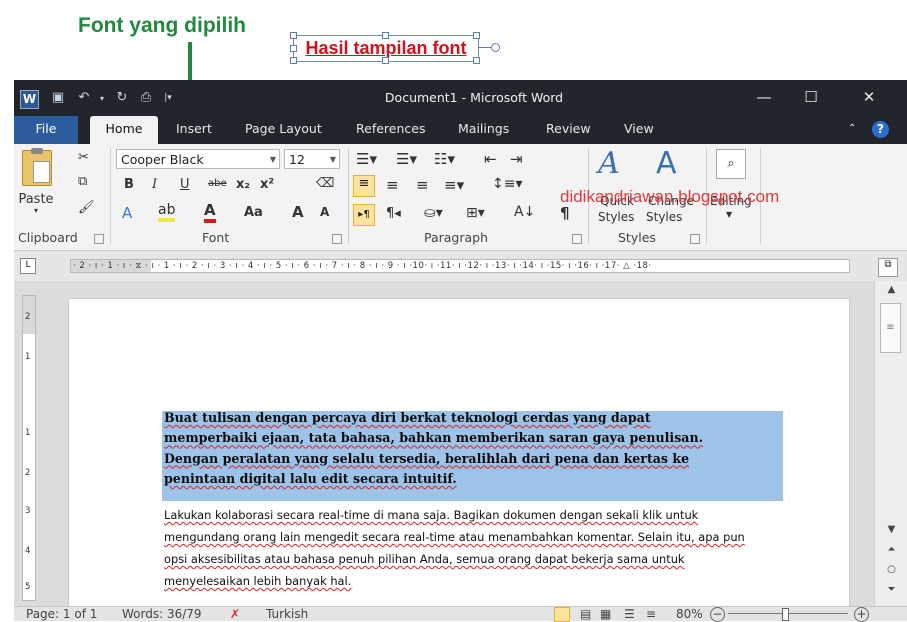 The height and width of the screenshot is (622, 907). What do you see at coordinates (639, 130) in the screenshot?
I see `tab-view: View` at bounding box center [639, 130].